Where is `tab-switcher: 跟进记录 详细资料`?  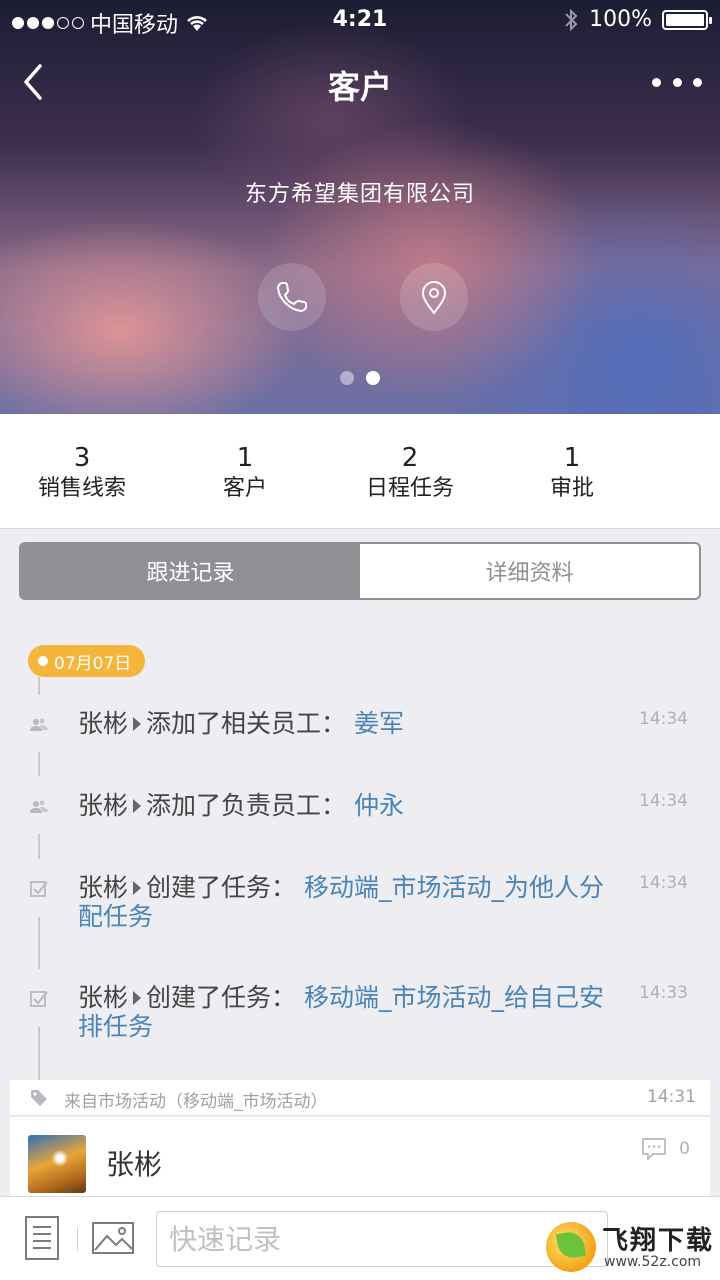 tab-switcher: 跟进记录 详细资料 is located at coordinates (360, 571).